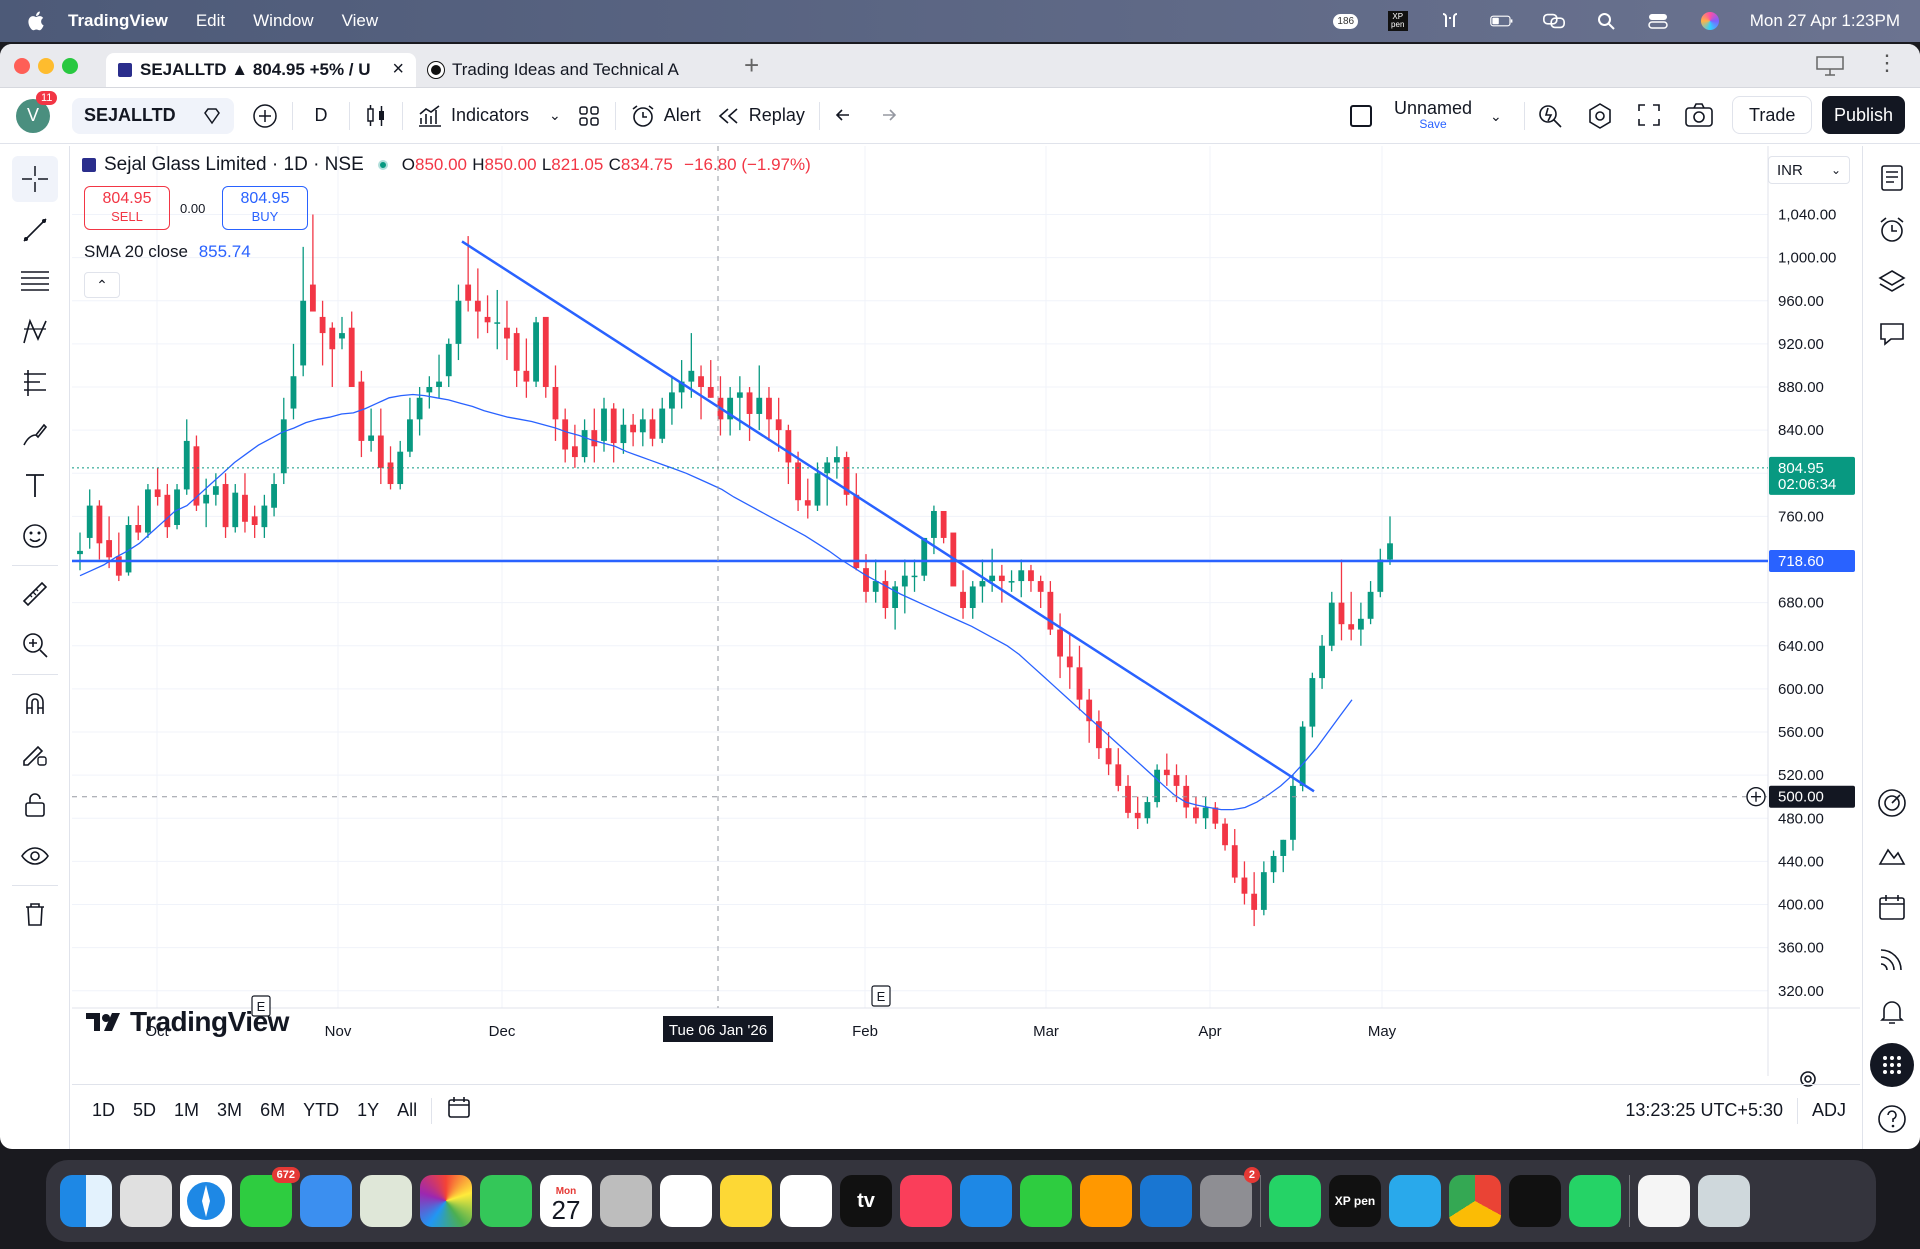 The image size is (1920, 1249). I want to click on dock-photos-icon, so click(446, 1201).